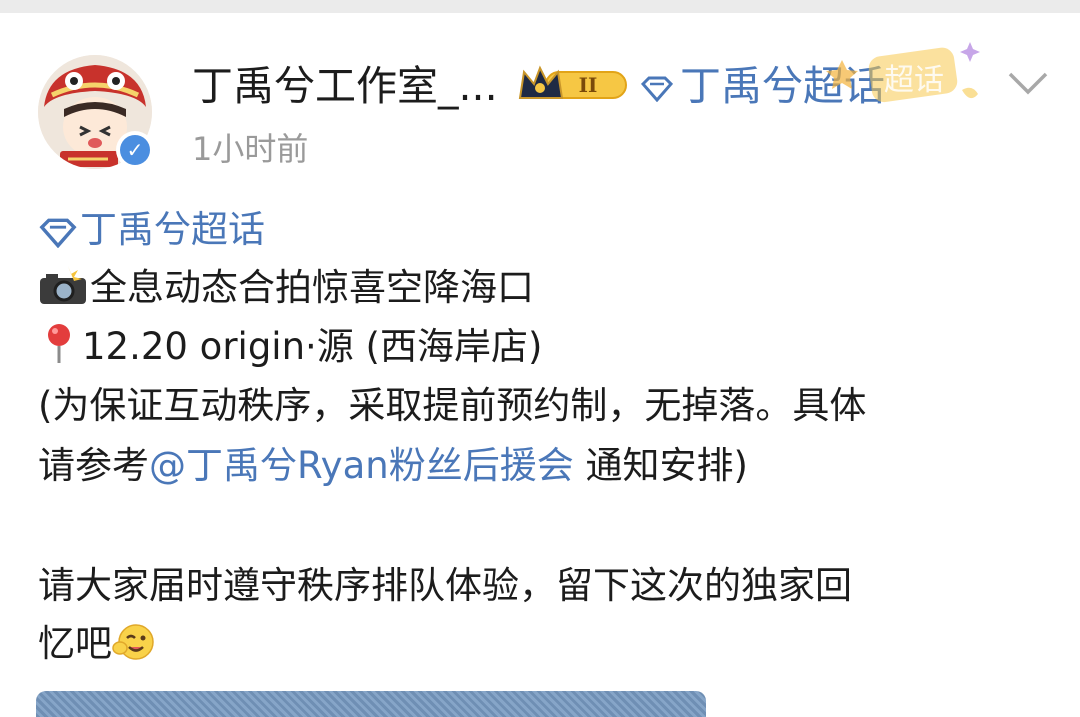 This screenshot has height=717, width=1080. What do you see at coordinates (572, 84) in the screenshot?
I see `crown-level-badge-icon: II` at bounding box center [572, 84].